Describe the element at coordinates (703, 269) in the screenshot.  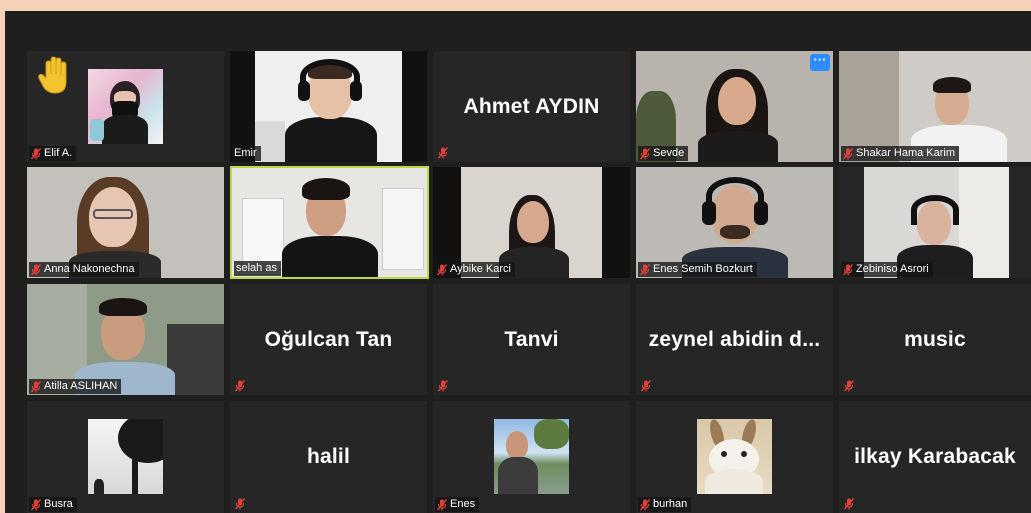
I see `participant-name: Enes Semih Bozkurt` at that location.